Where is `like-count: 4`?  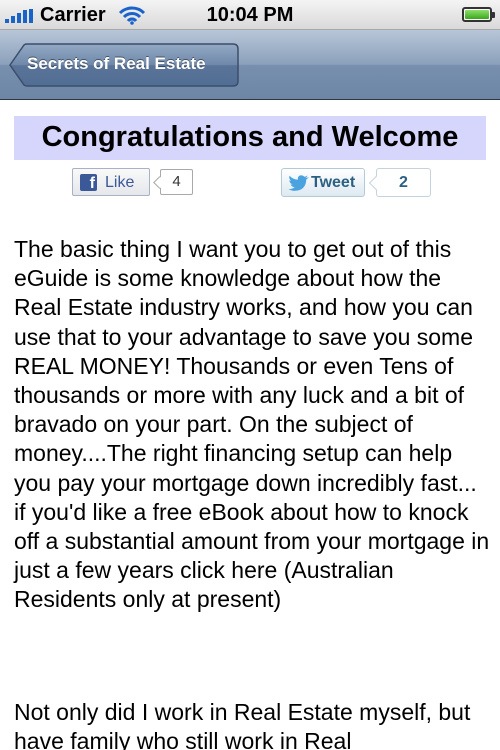 like-count: 4 is located at coordinates (173, 182).